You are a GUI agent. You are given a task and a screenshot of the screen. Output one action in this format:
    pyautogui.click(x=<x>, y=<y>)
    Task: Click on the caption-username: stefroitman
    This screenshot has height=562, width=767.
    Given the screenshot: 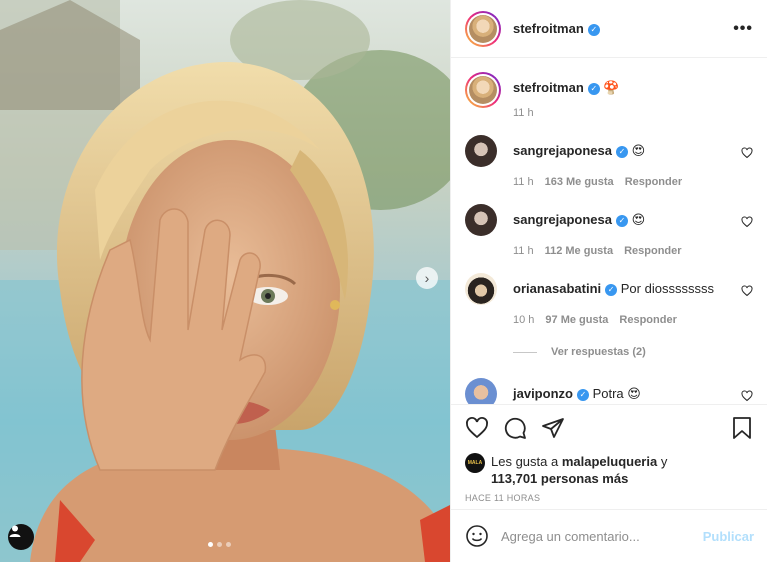 What is the action you would take?
    pyautogui.click(x=548, y=87)
    